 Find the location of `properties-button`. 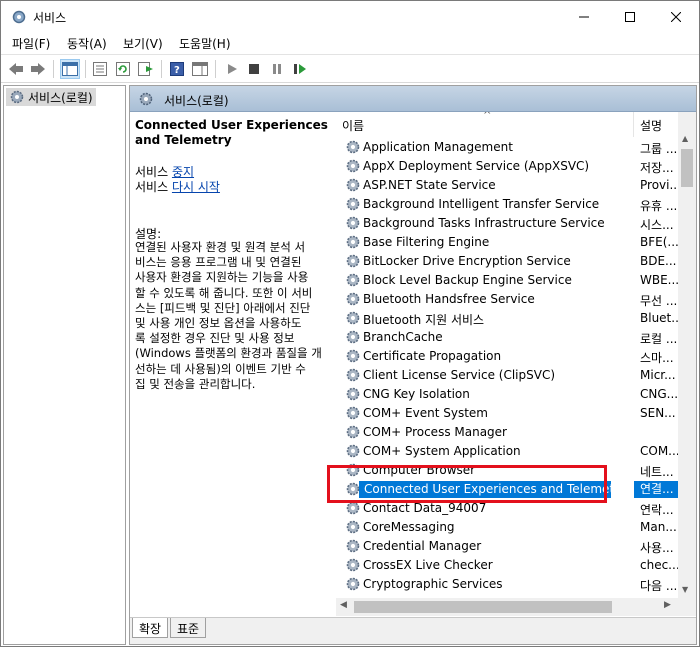

properties-button is located at coordinates (100, 69).